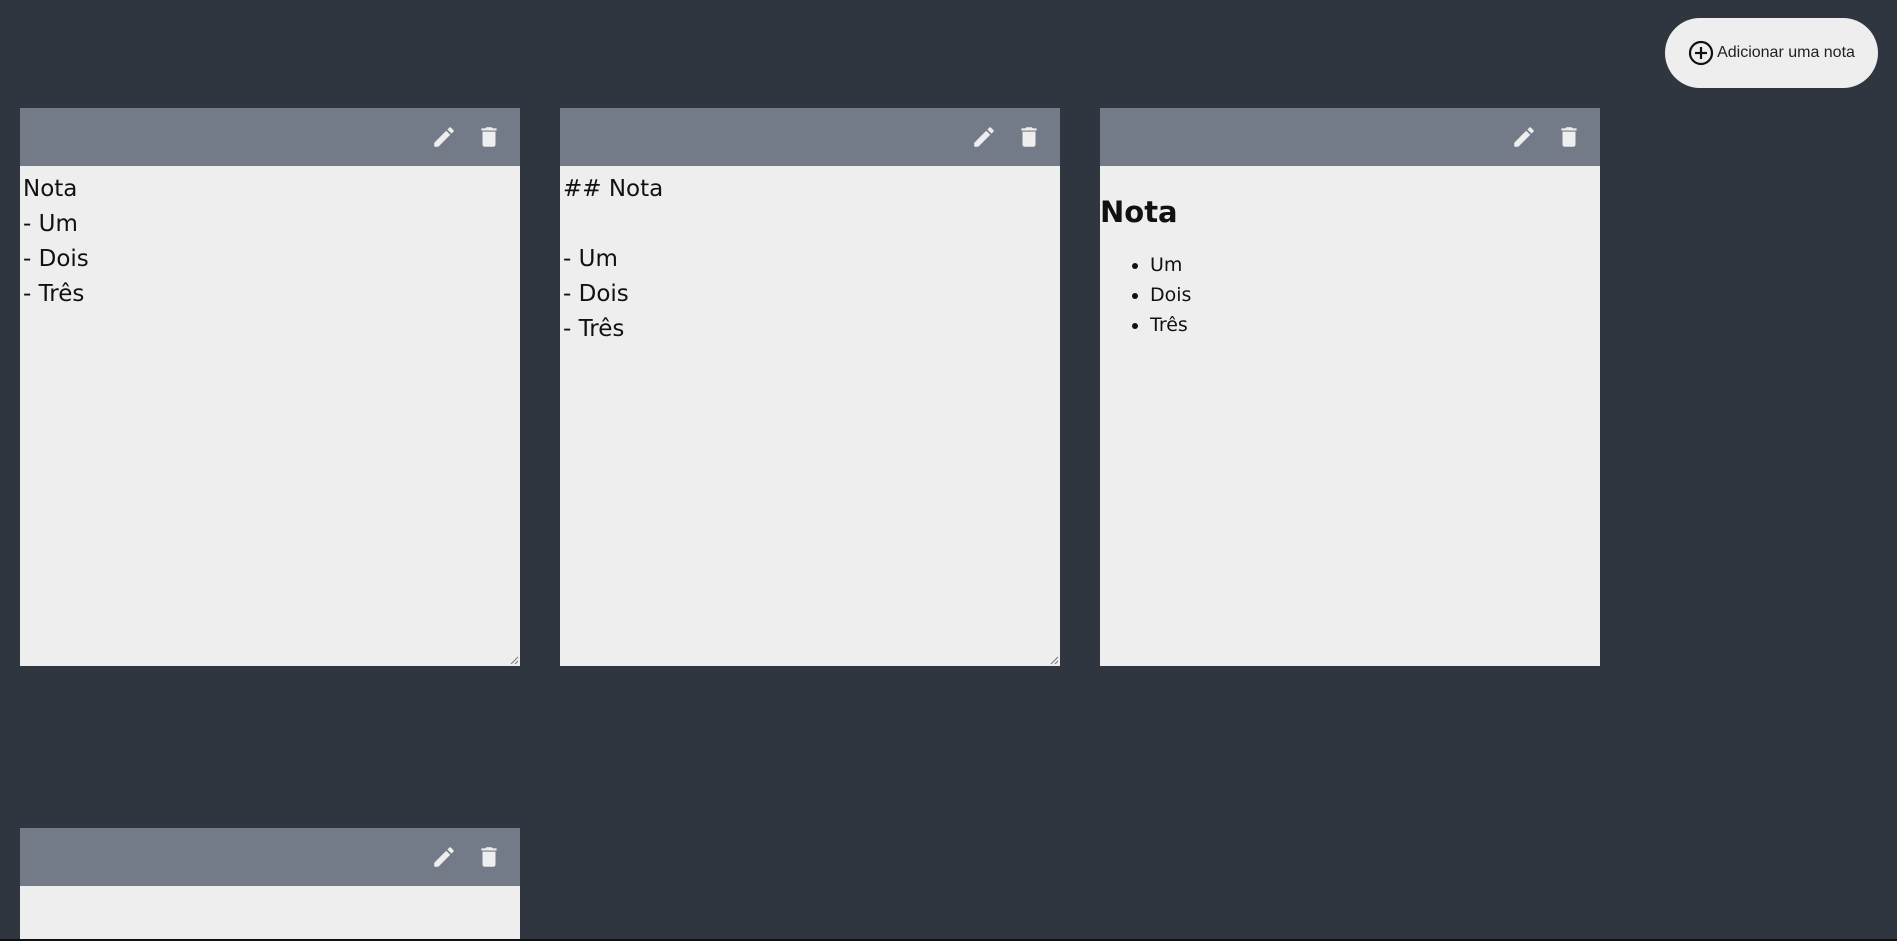 The image size is (1897, 941). I want to click on add-note-label: Adicionar uma nota, so click(1786, 52).